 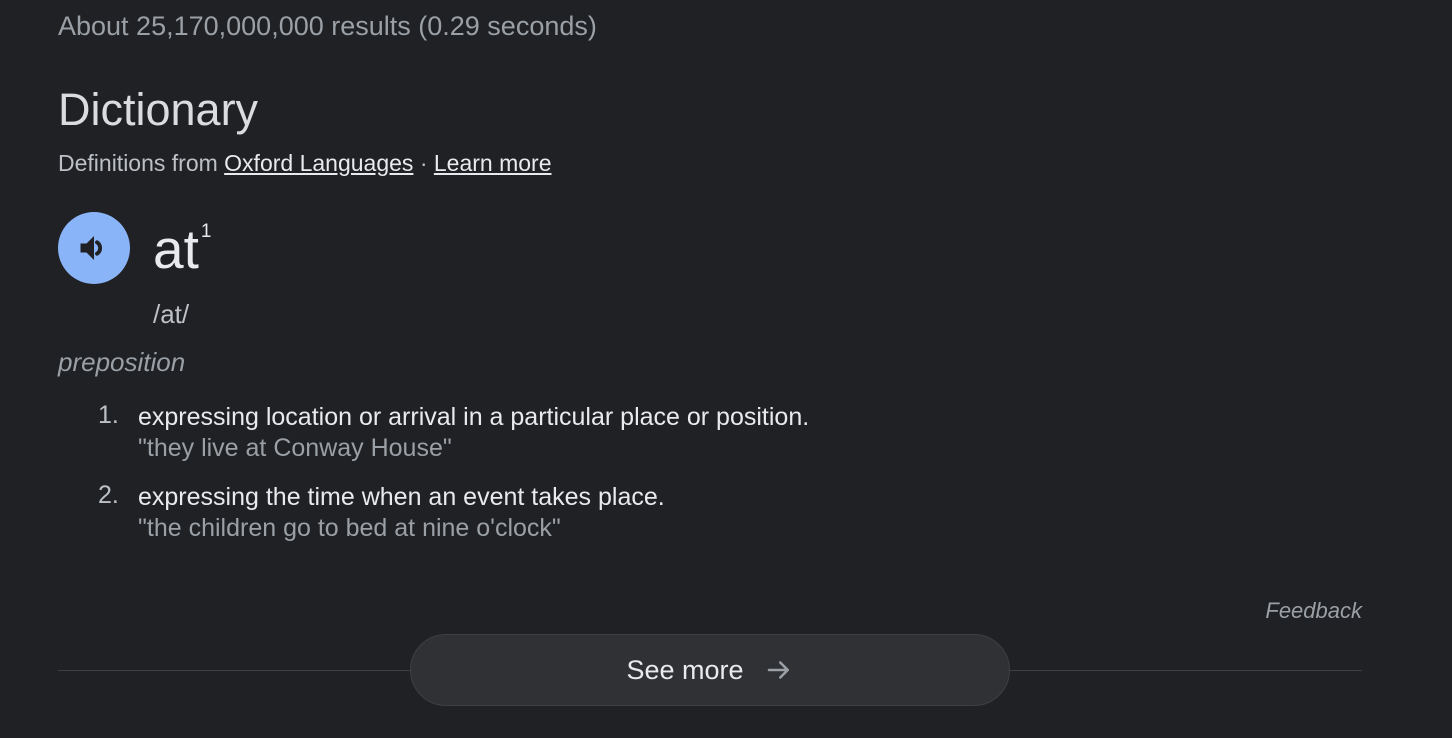 I want to click on learn-more-link: Learn more, so click(x=493, y=163).